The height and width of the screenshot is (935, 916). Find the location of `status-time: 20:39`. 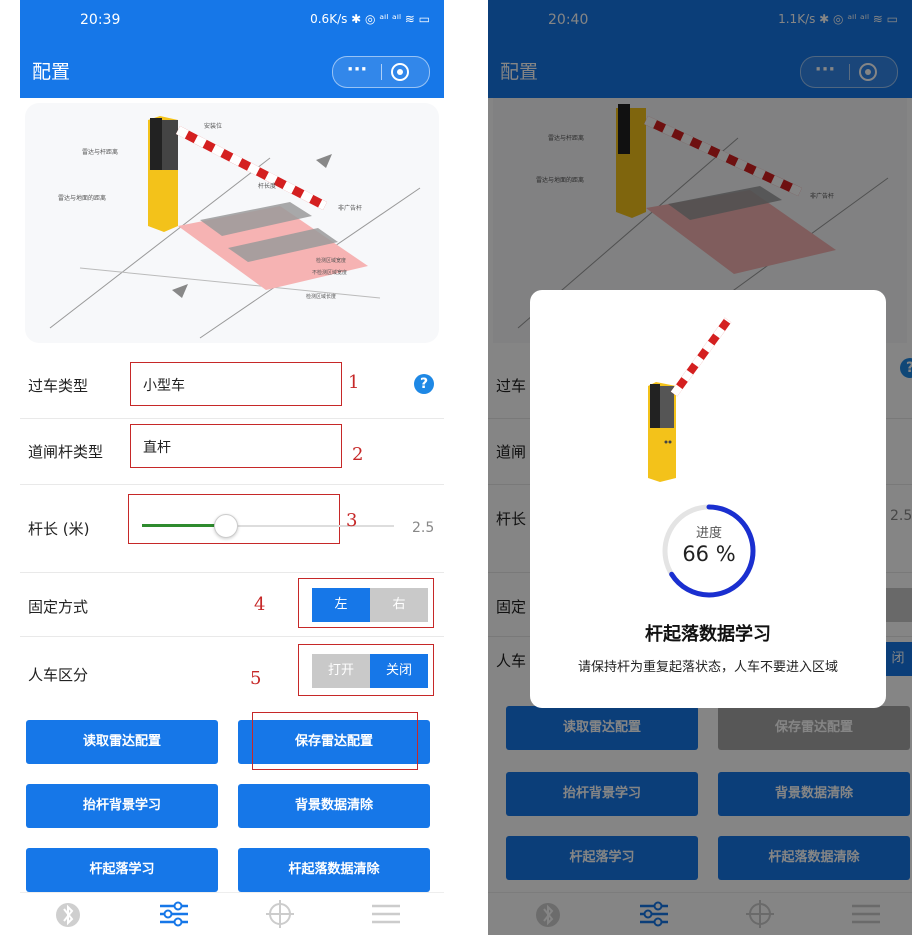

status-time: 20:39 is located at coordinates (100, 20).